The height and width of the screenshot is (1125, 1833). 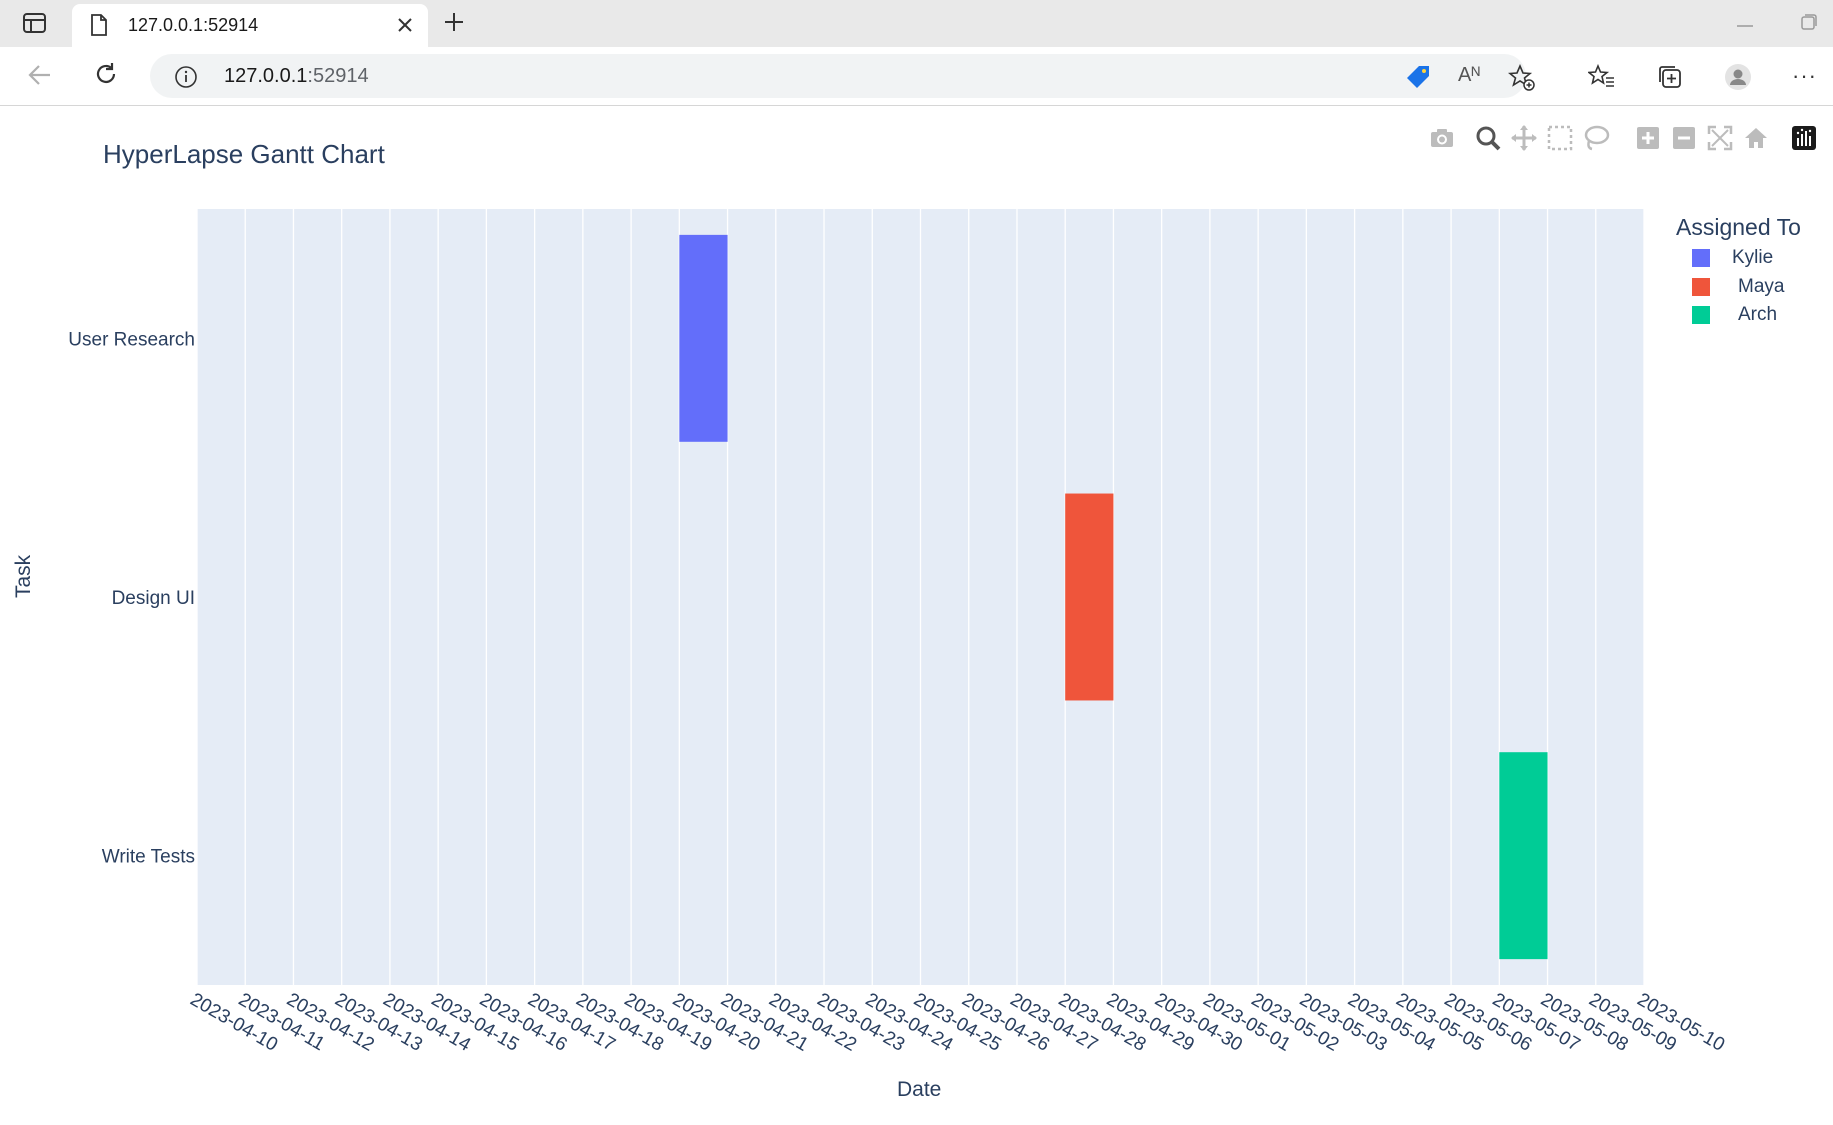 What do you see at coordinates (106, 76) in the screenshot?
I see `reload-icon` at bounding box center [106, 76].